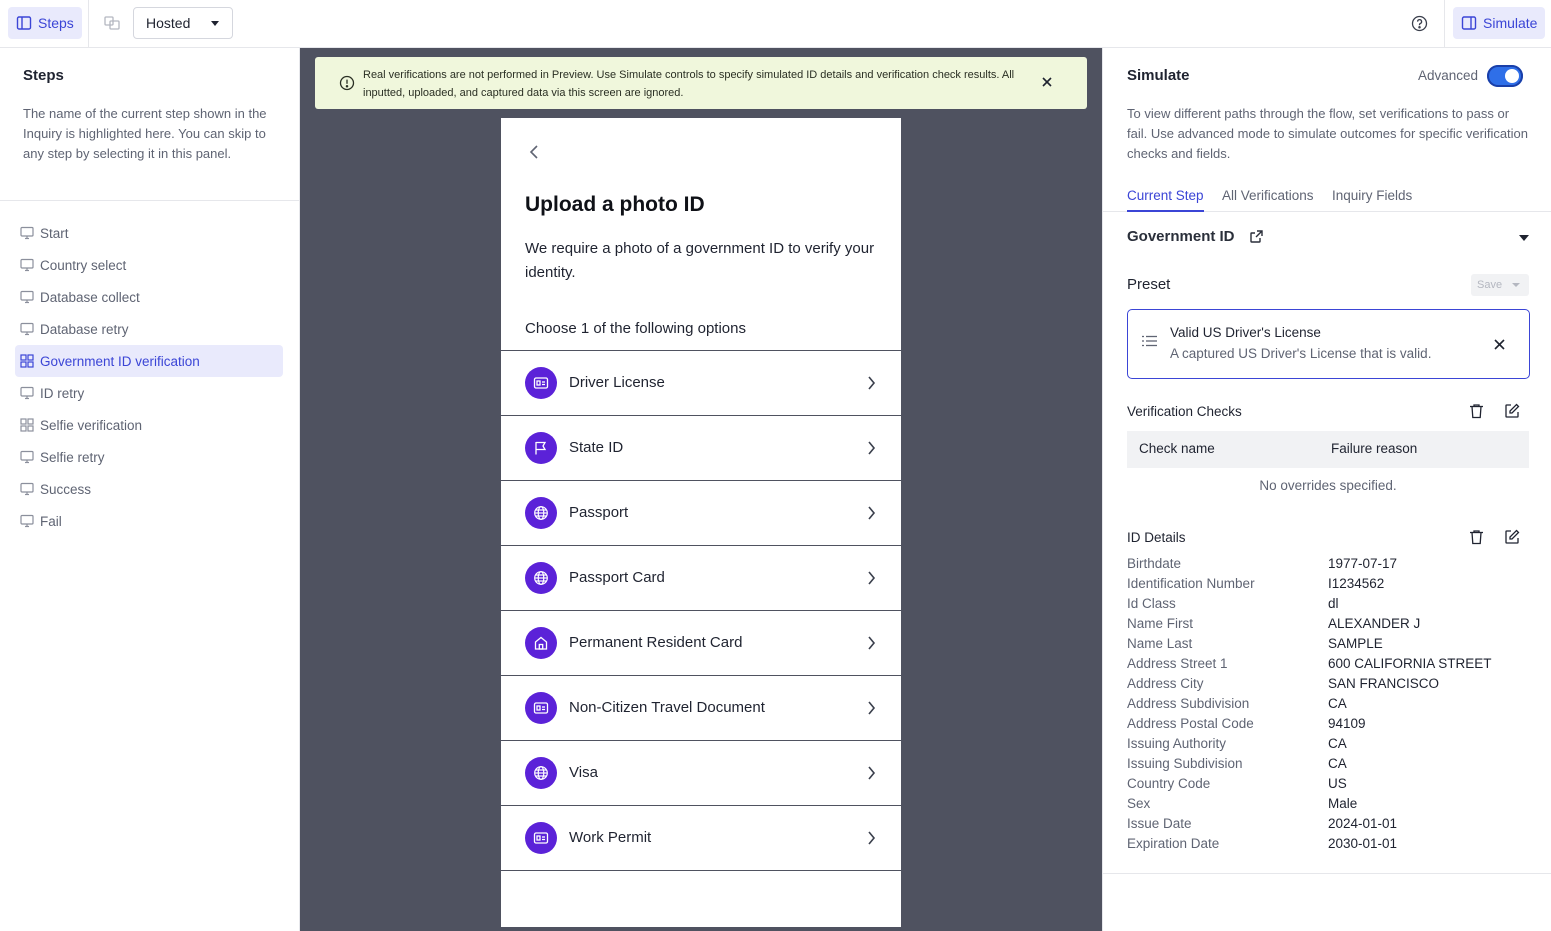 This screenshot has height=931, width=1551. I want to click on id-option: Driver License, so click(701, 383).